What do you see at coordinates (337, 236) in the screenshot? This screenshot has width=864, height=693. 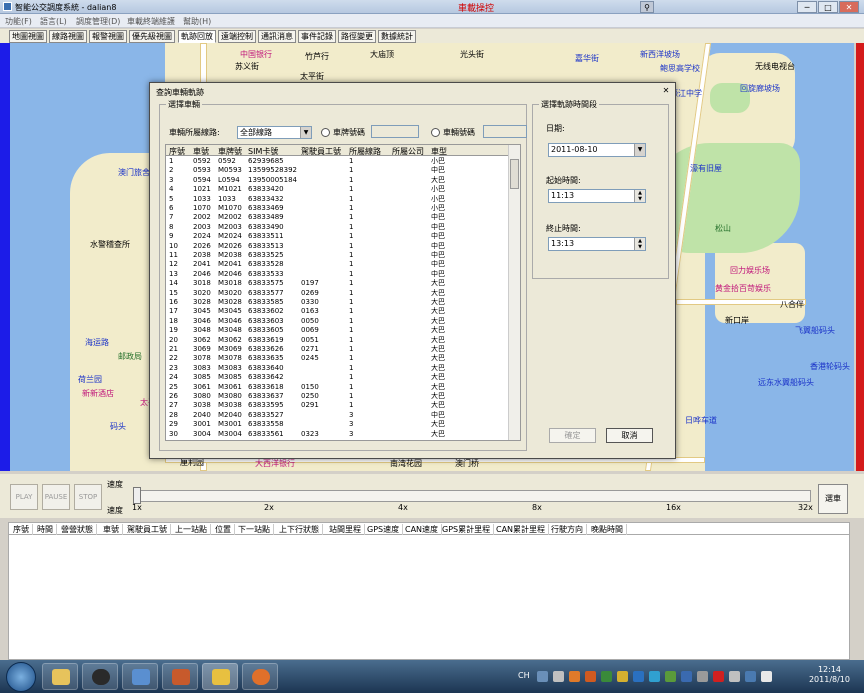 I see `vehicle-row: 9 2024 M2024 63833511 1 中巴` at bounding box center [337, 236].